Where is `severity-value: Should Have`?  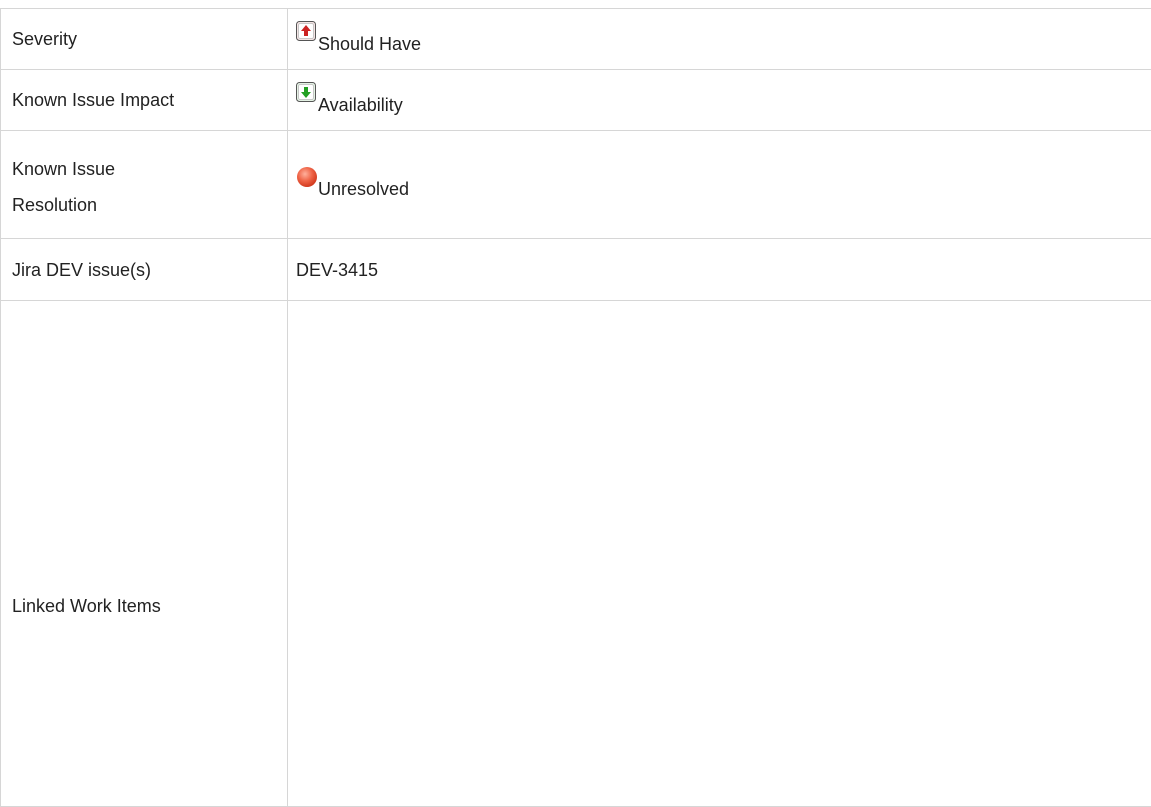 severity-value: Should Have is located at coordinates (369, 44).